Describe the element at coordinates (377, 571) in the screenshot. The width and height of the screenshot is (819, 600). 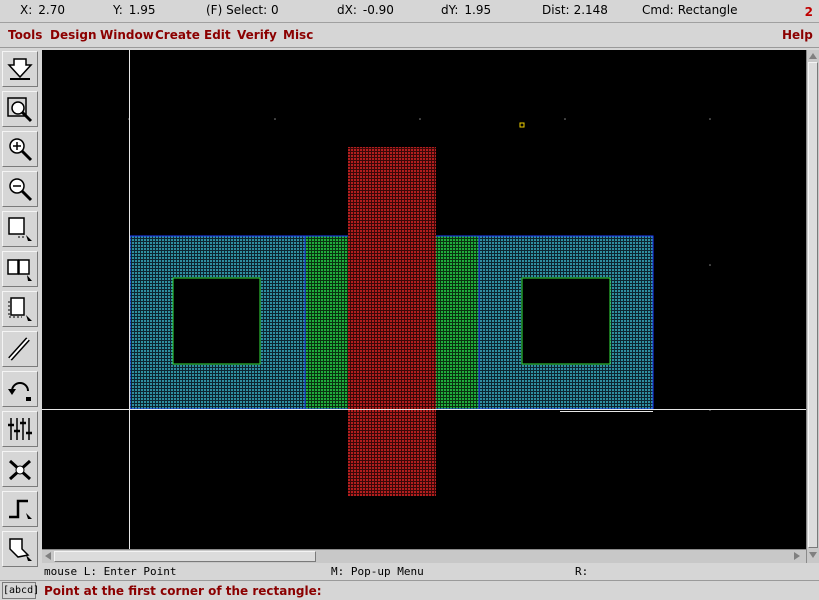
I see `mouse-middle-hint: M: Pop-up Menu` at that location.